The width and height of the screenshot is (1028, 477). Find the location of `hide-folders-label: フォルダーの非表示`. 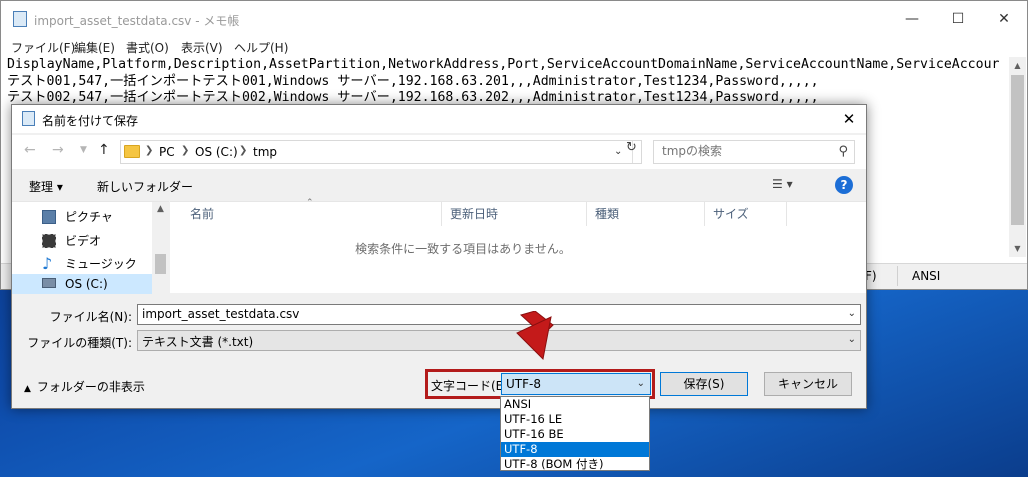

hide-folders-label: フォルダーの非表示 is located at coordinates (90, 387).